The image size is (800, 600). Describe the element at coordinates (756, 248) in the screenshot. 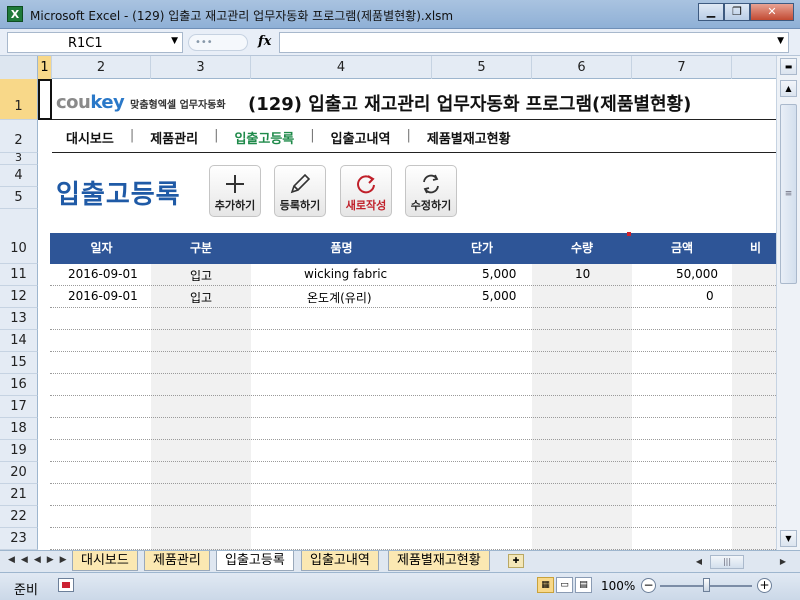

I see `header-note: 비` at that location.